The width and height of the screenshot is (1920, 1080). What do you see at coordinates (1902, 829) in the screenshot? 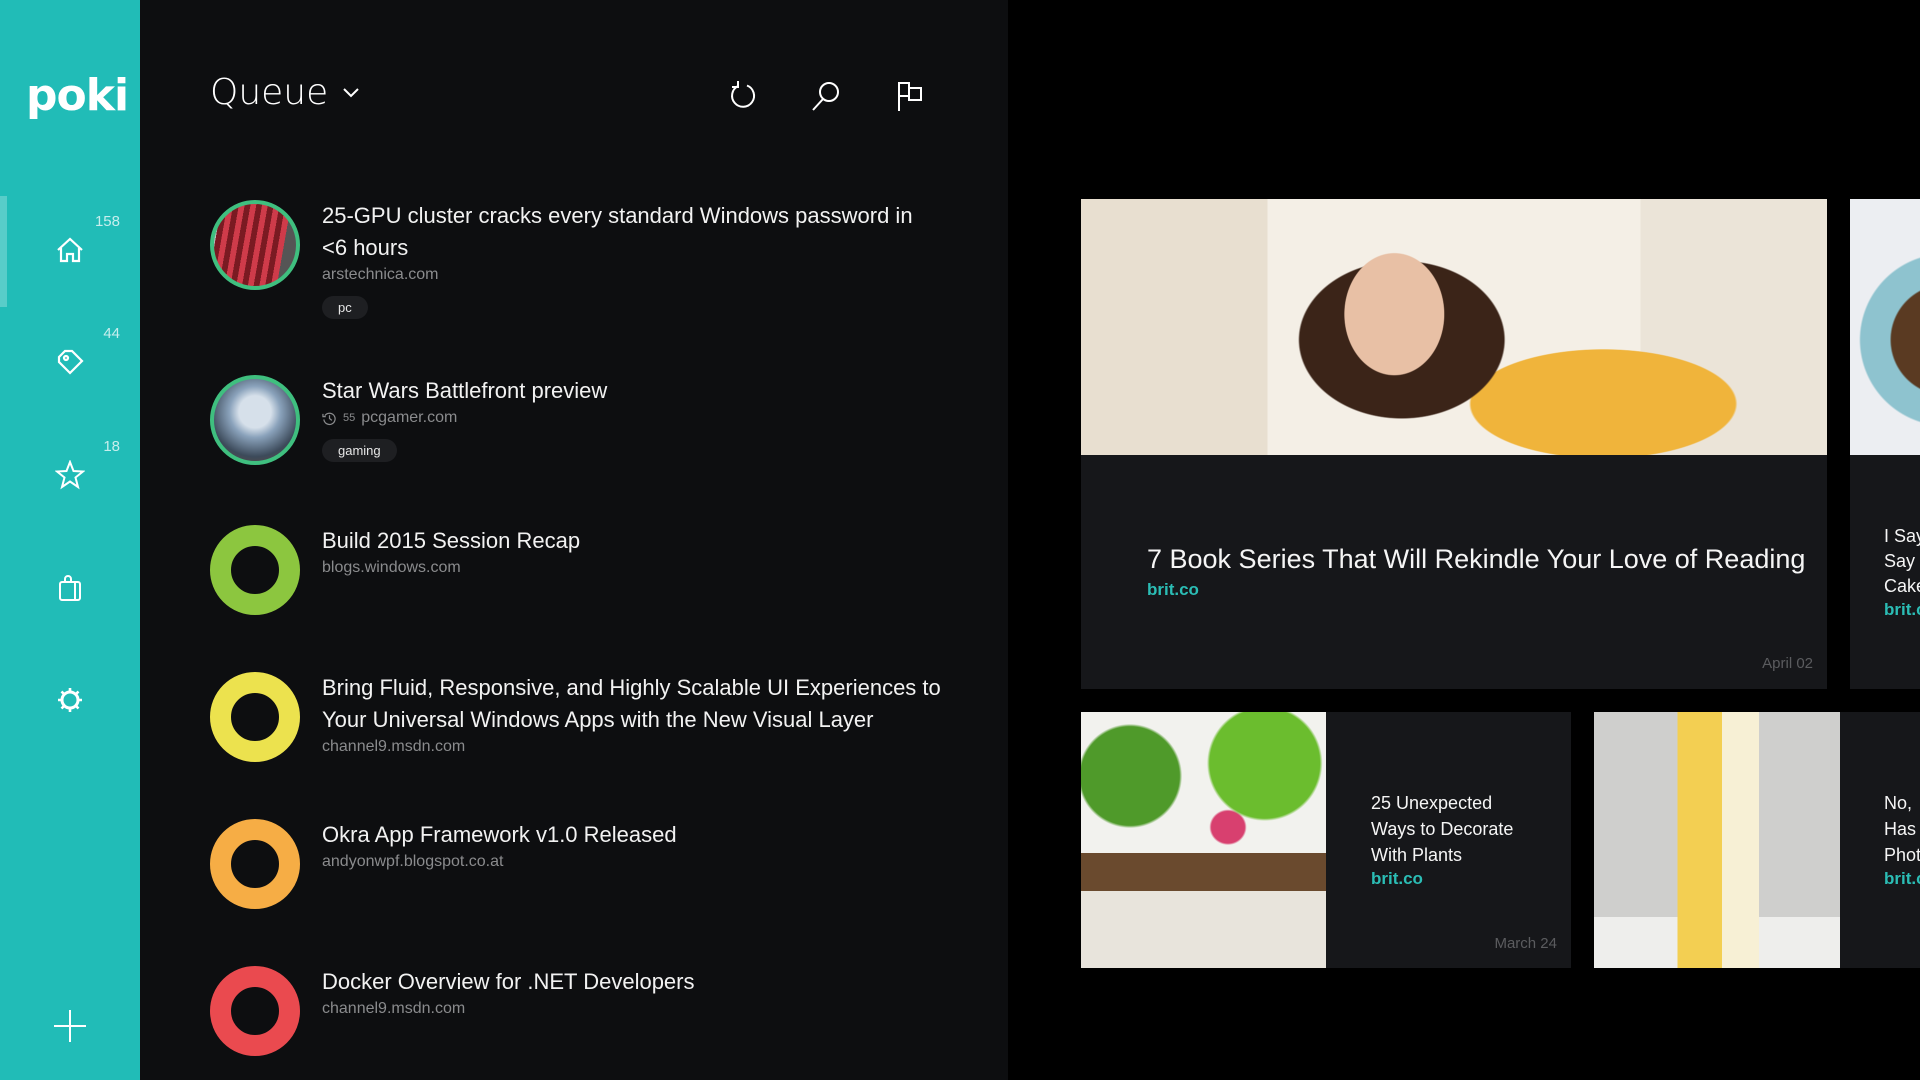
I see `article-card-title: No, Has Phot` at bounding box center [1902, 829].